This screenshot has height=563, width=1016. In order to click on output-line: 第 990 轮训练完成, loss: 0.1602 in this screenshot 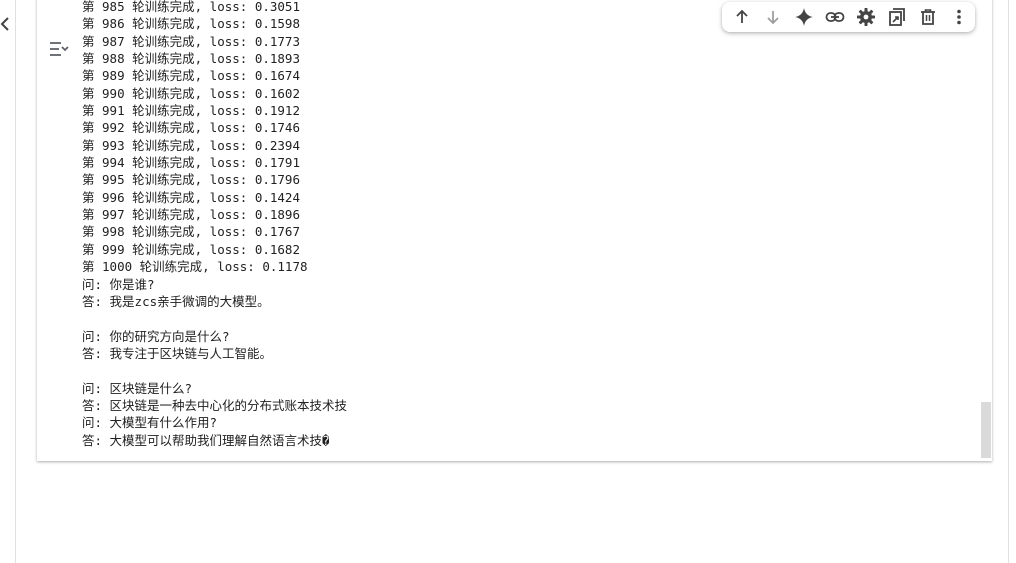, I will do `click(191, 93)`.